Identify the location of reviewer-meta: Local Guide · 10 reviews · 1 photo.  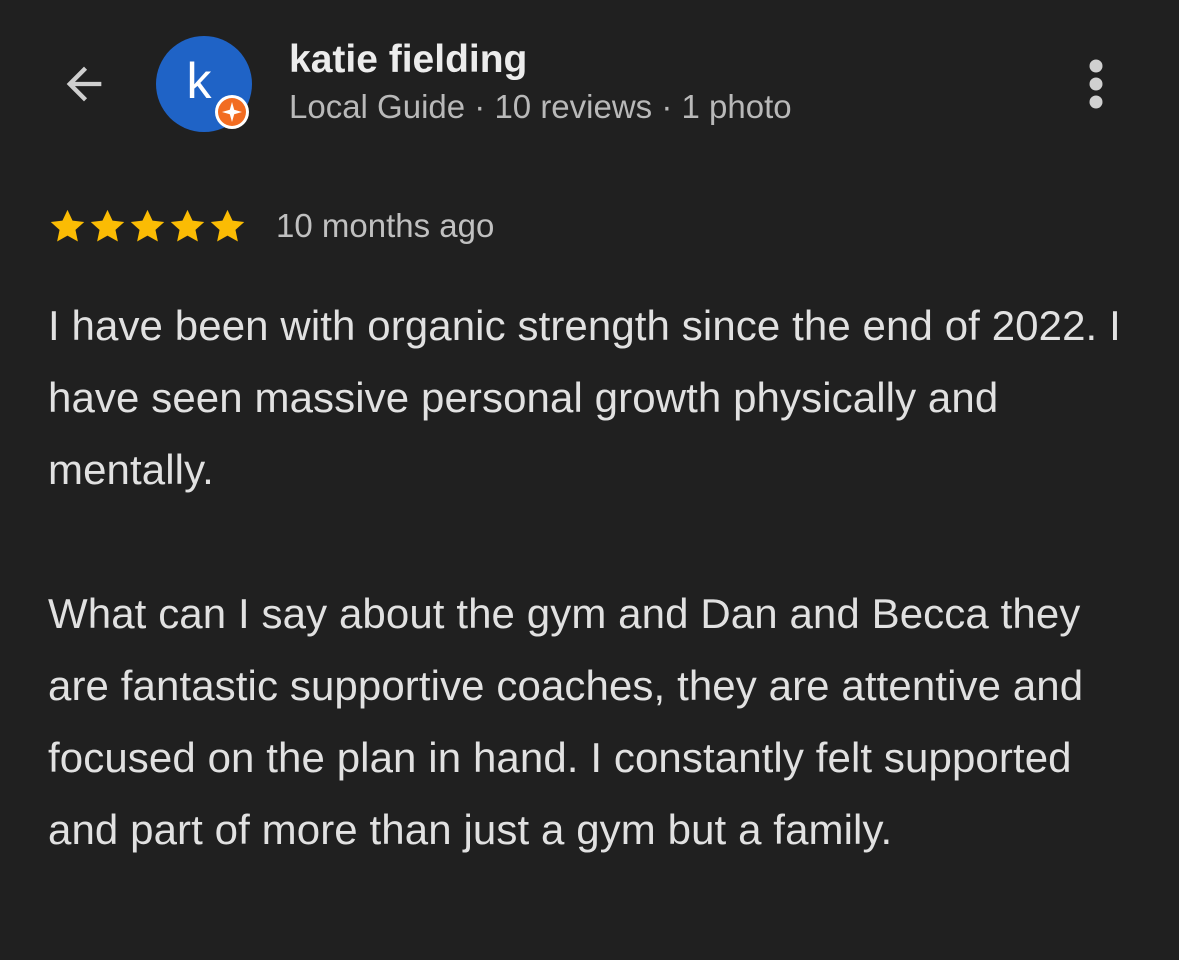
(540, 106).